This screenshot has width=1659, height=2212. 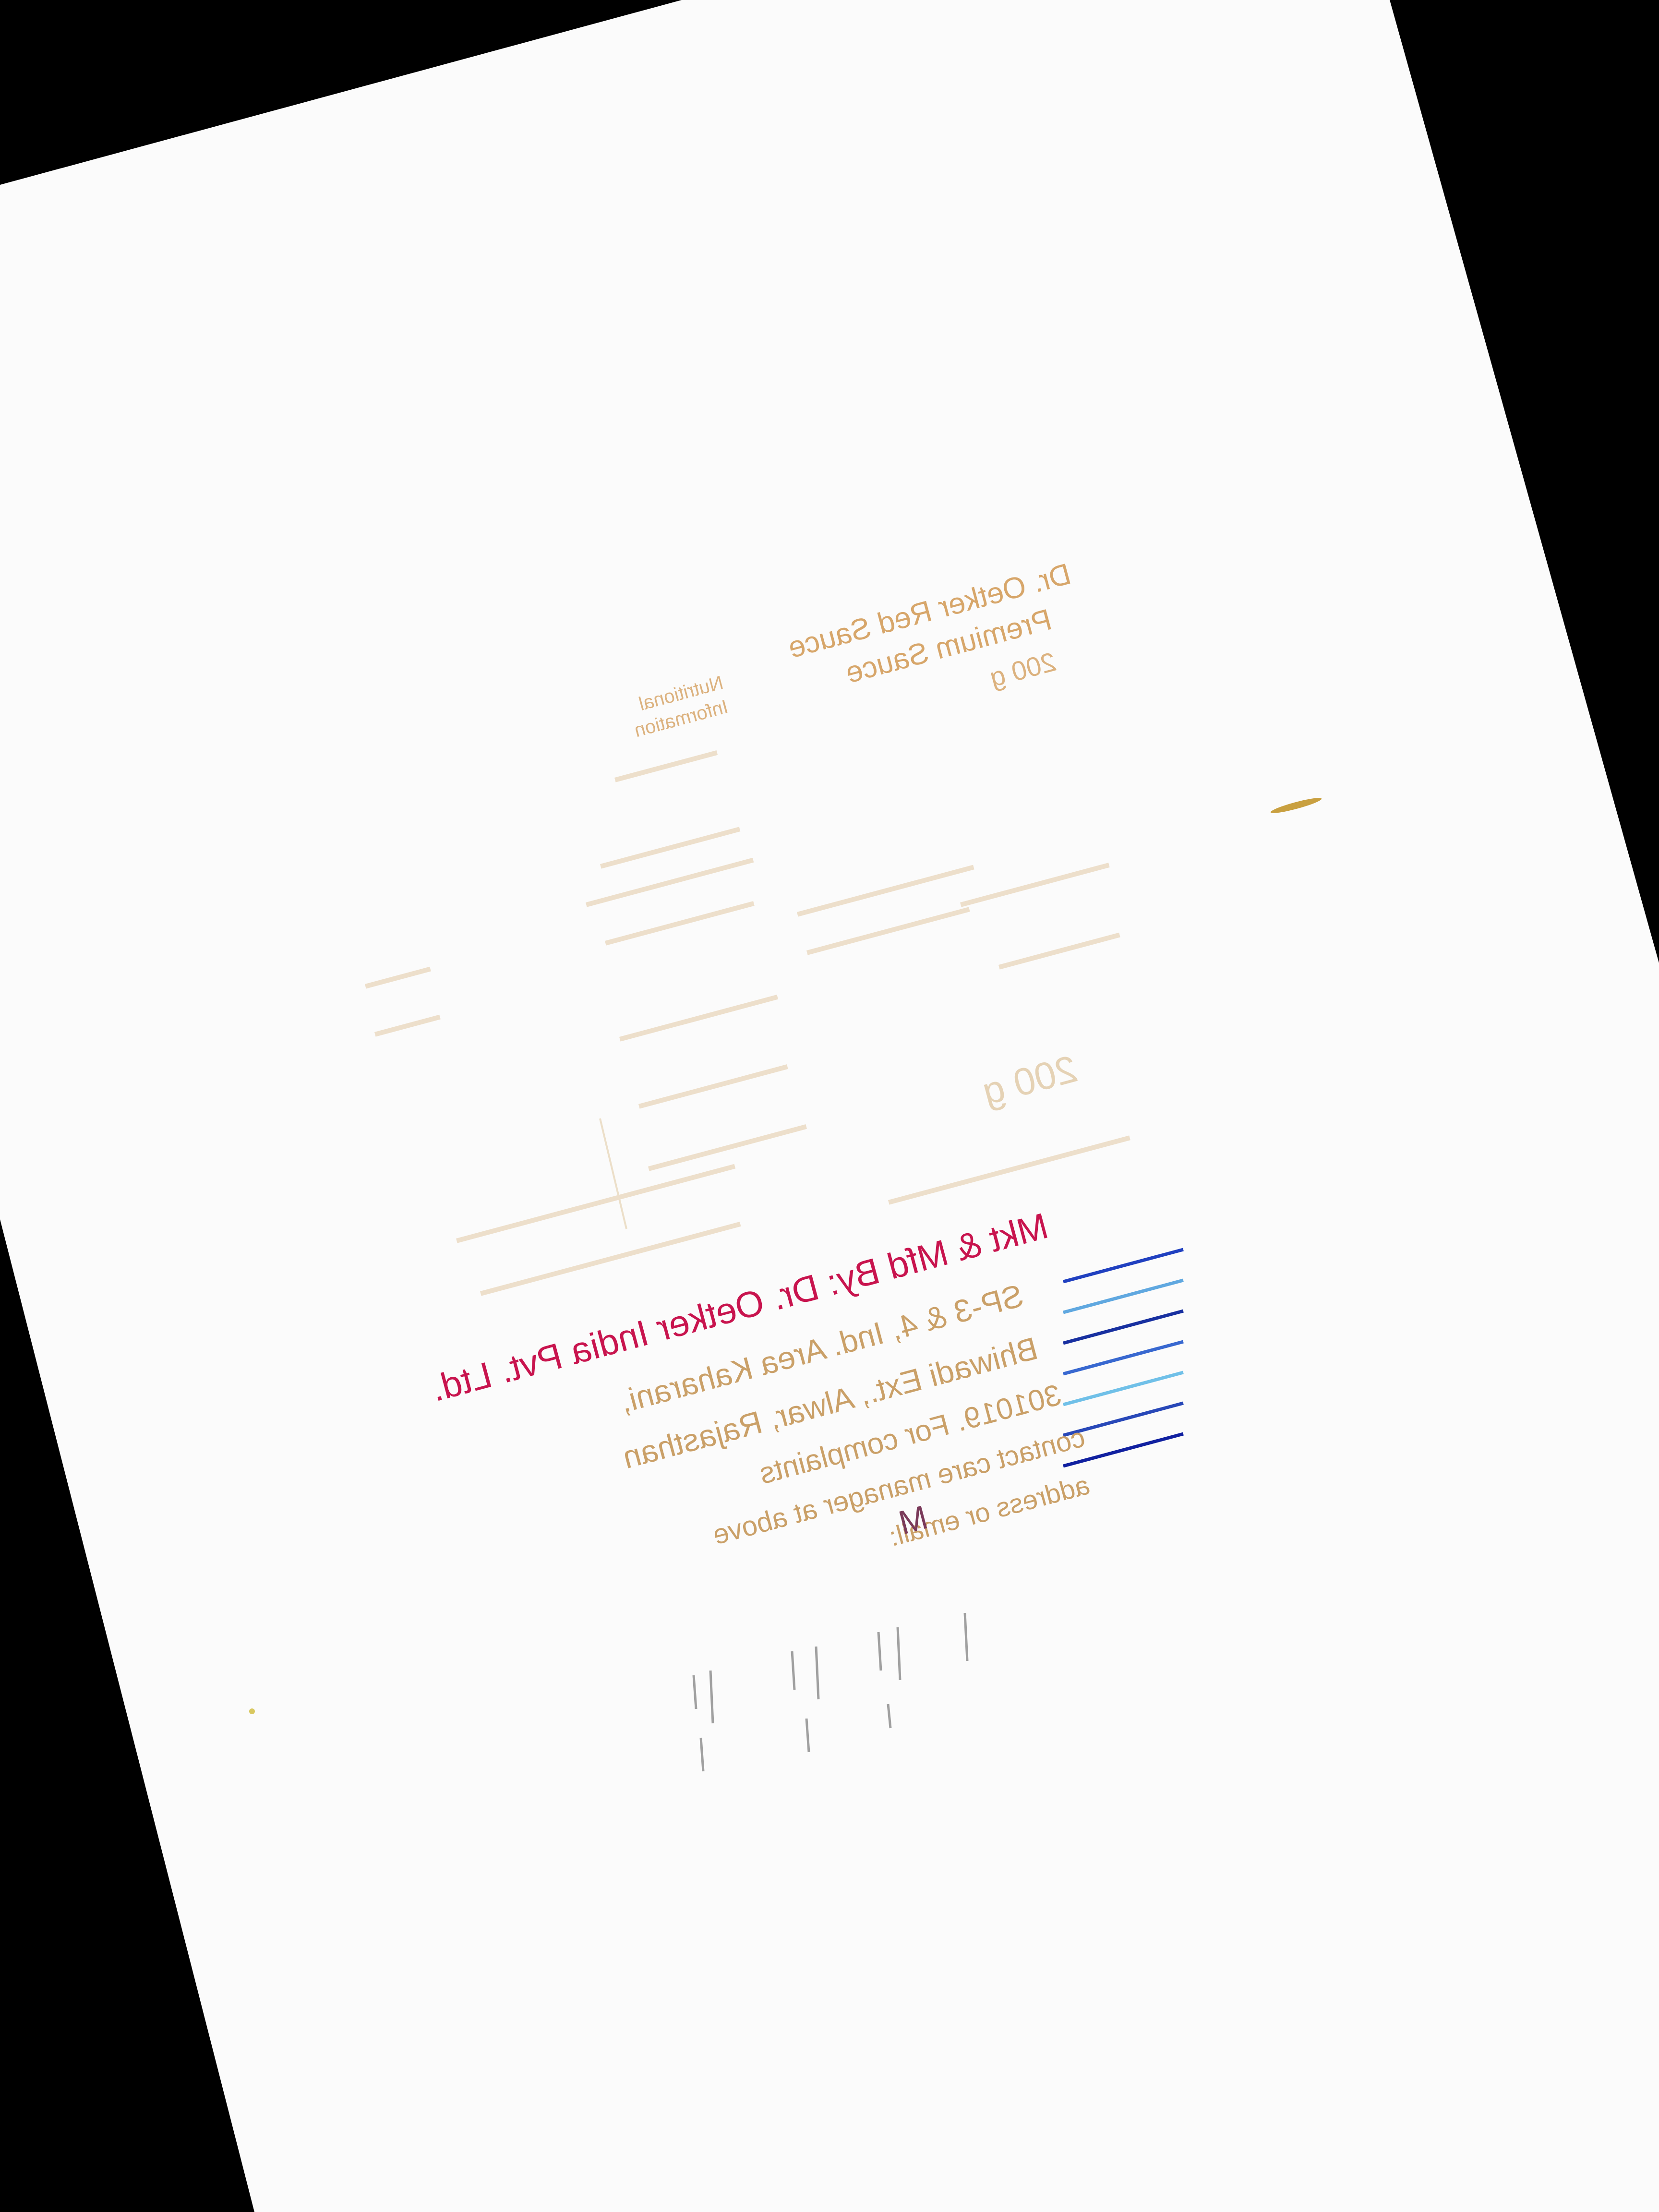 What do you see at coordinates (252, 1711) in the screenshot?
I see `yellow-dot` at bounding box center [252, 1711].